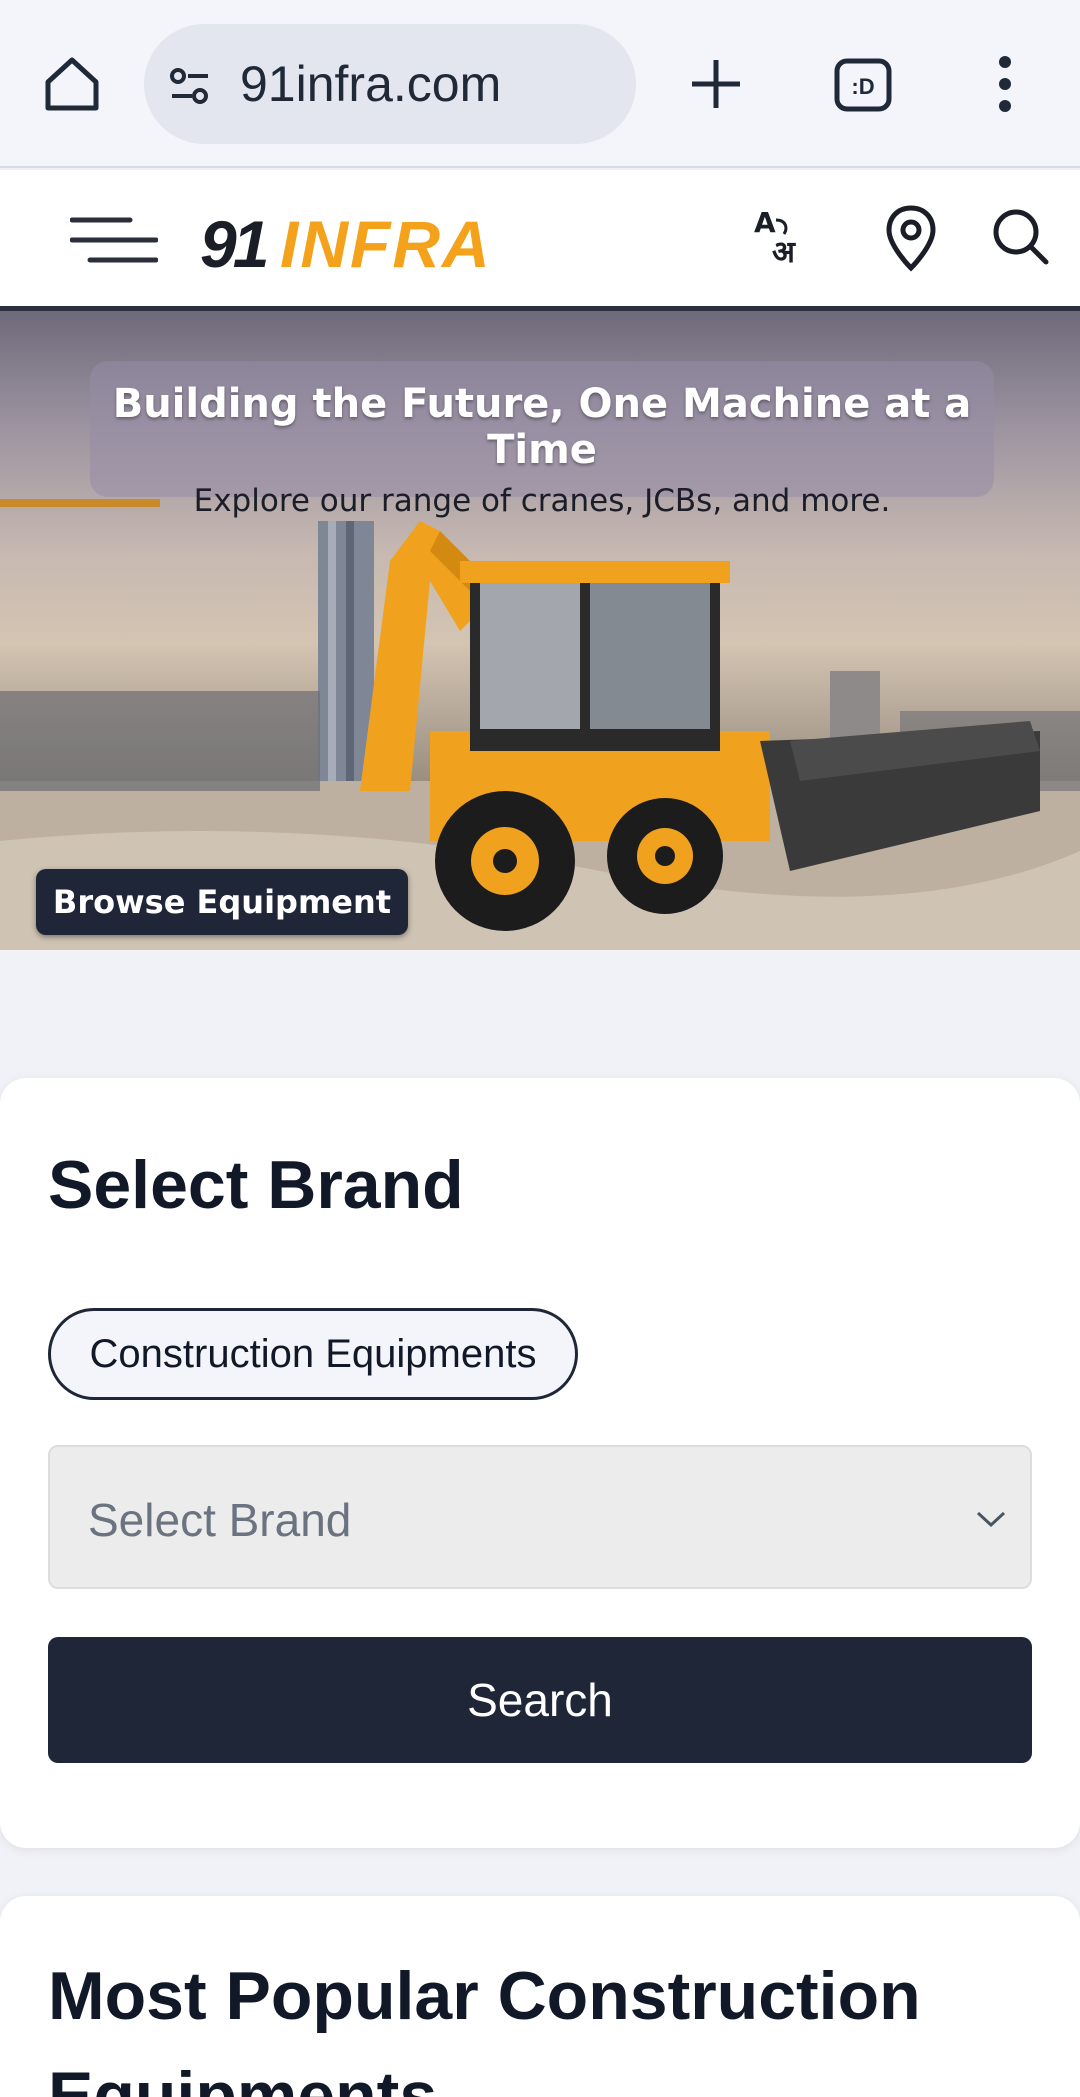 This screenshot has width=1080, height=2097. What do you see at coordinates (190, 86) in the screenshot?
I see `site-settings-icon` at bounding box center [190, 86].